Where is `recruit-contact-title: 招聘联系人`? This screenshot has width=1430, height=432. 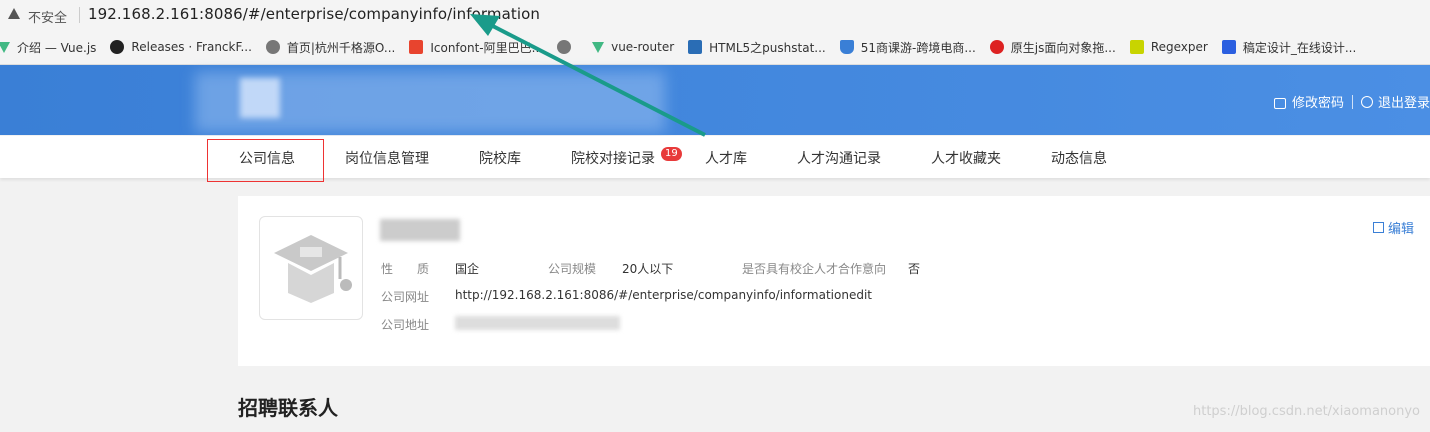
recruit-contact-title: 招聘联系人 is located at coordinates (288, 408).